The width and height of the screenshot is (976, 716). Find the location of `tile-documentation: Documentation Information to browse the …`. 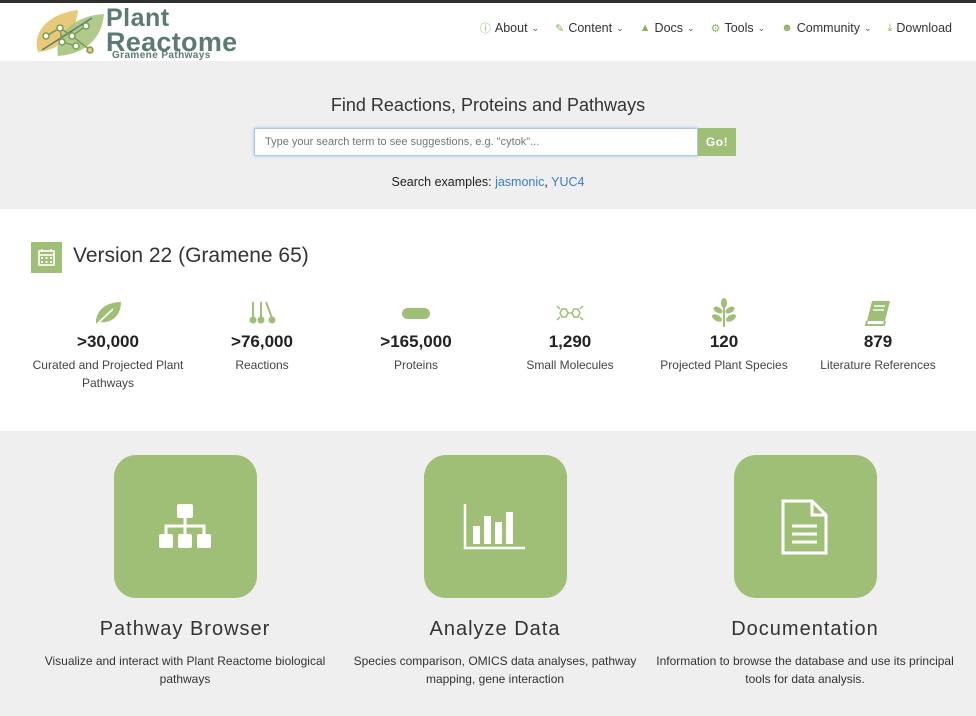

tile-documentation: Documentation Information to browse the … is located at coordinates (805, 571).